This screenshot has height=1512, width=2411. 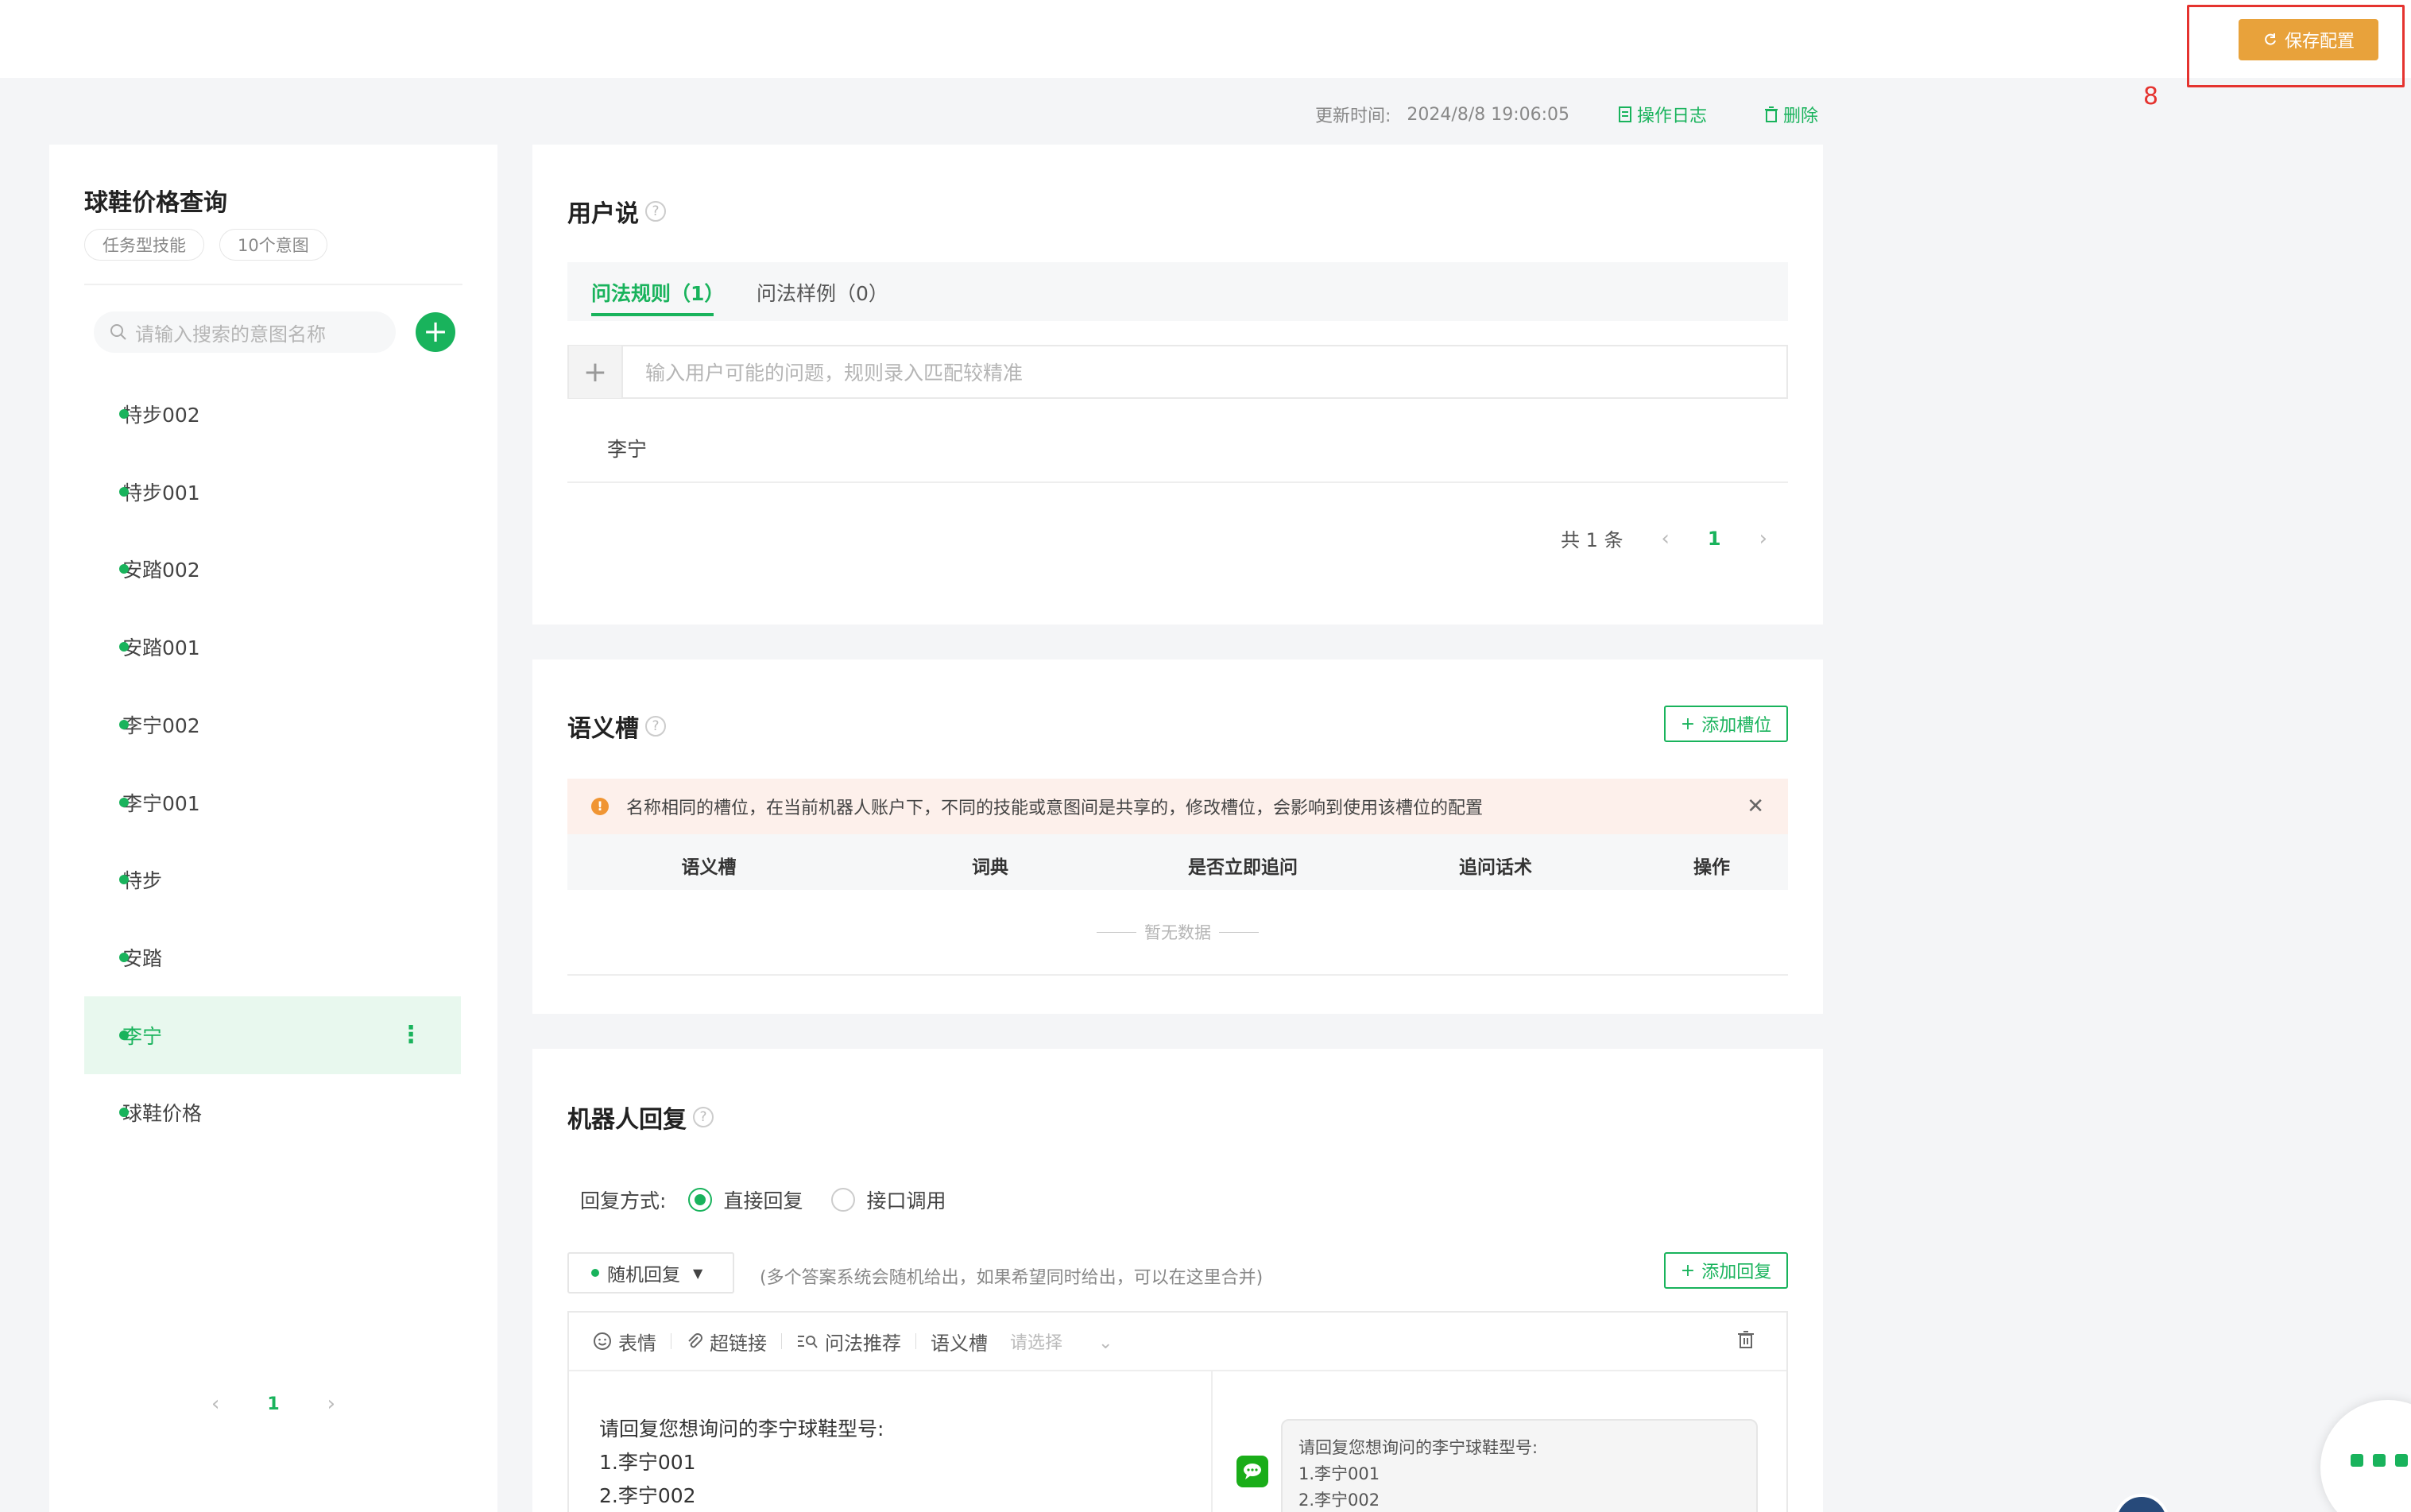 I want to click on update-time-label: 更新时间:, so click(x=1353, y=116).